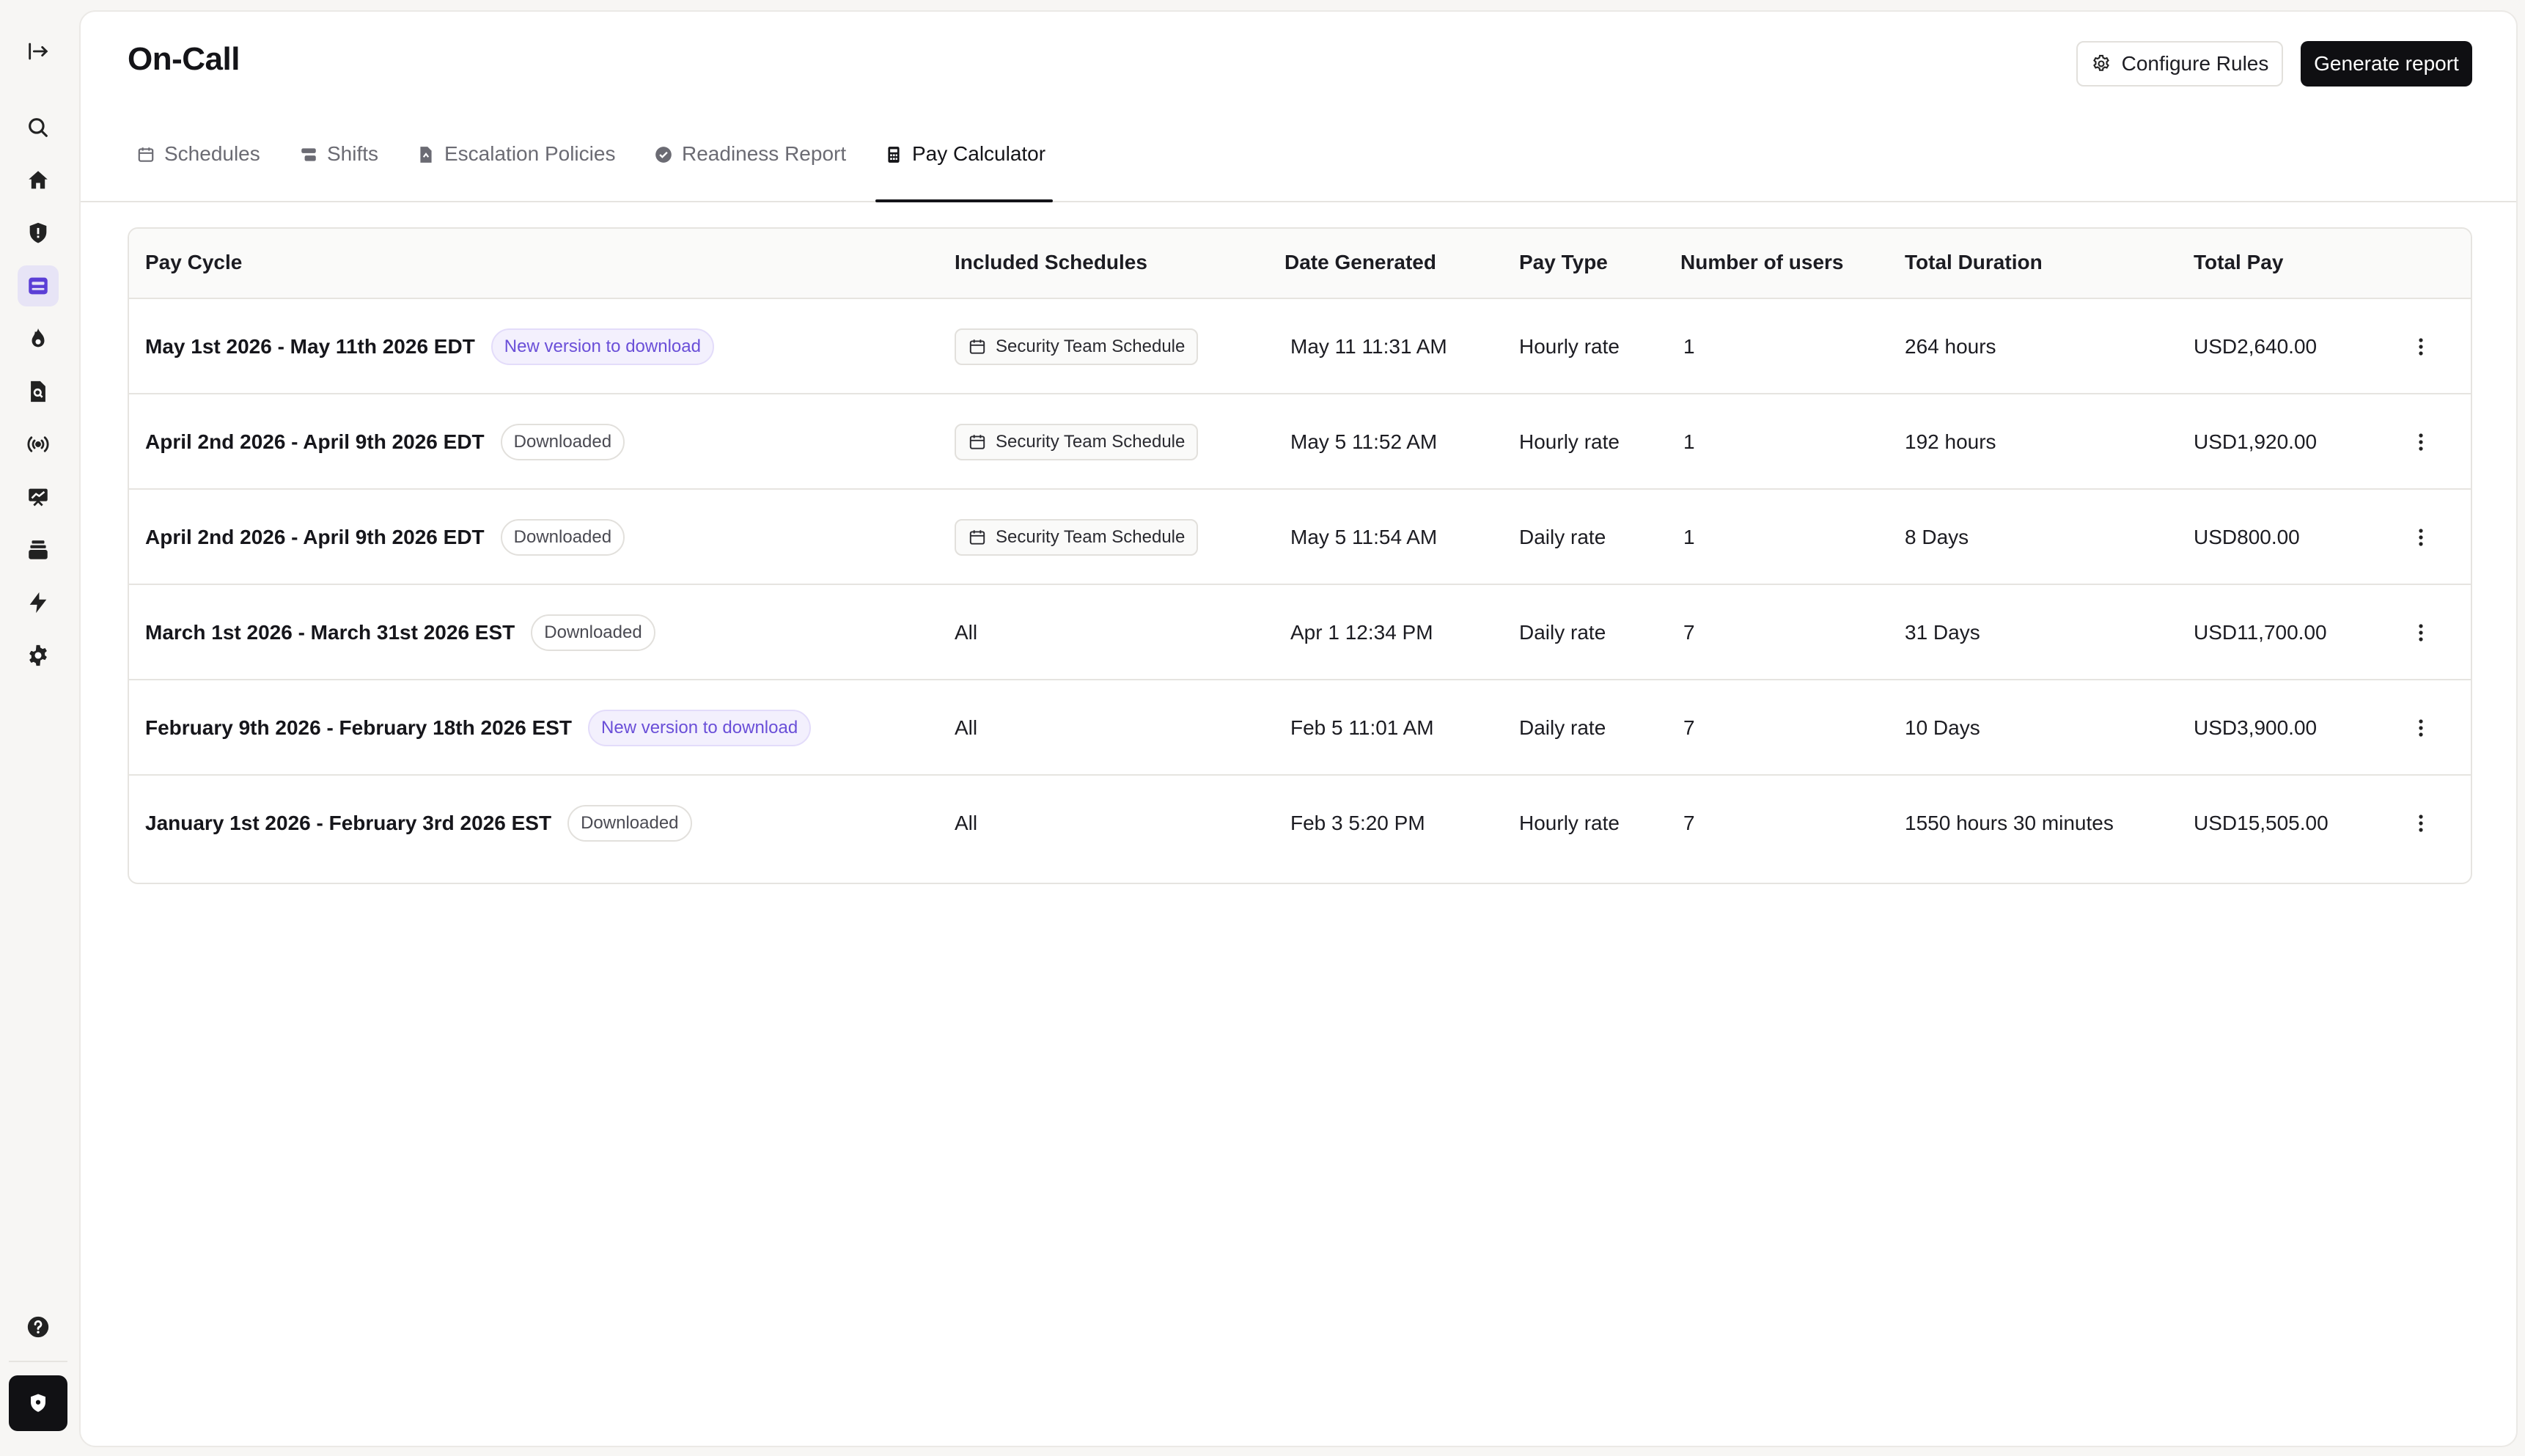 The image size is (2525, 1456). Describe the element at coordinates (38, 338) in the screenshot. I see `incidents-fire-icon` at that location.